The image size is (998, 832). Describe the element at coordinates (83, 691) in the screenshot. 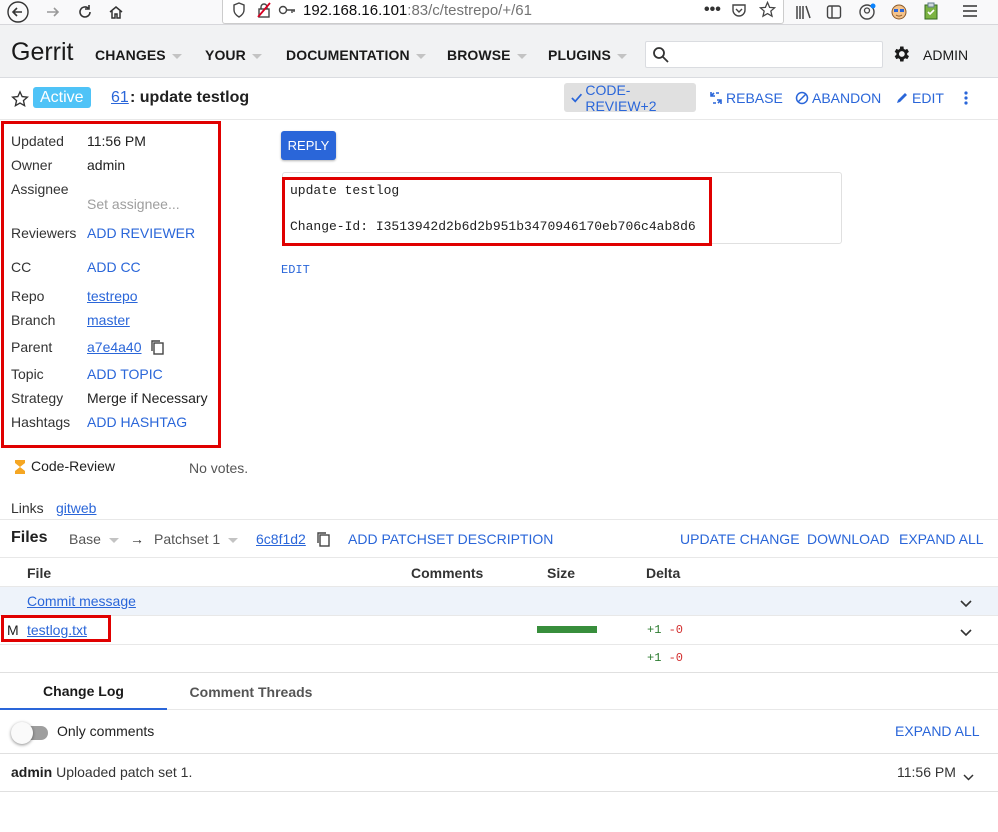

I see `tab-change-log: Change Log` at that location.